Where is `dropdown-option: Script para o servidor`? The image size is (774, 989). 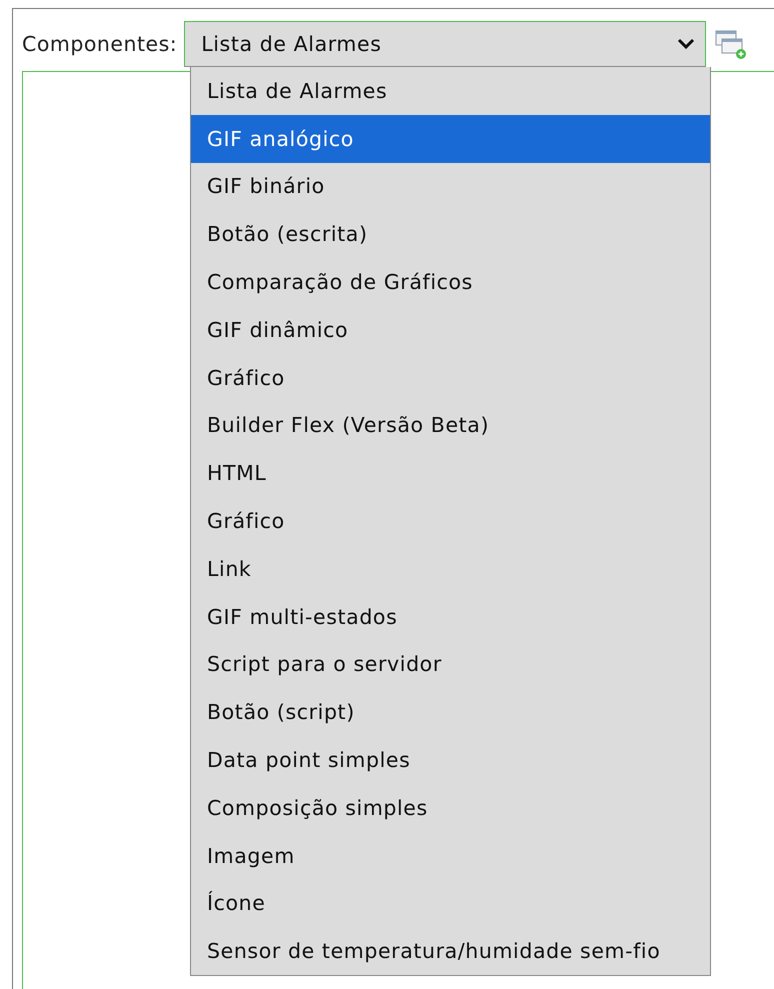 dropdown-option: Script para o servidor is located at coordinates (450, 664).